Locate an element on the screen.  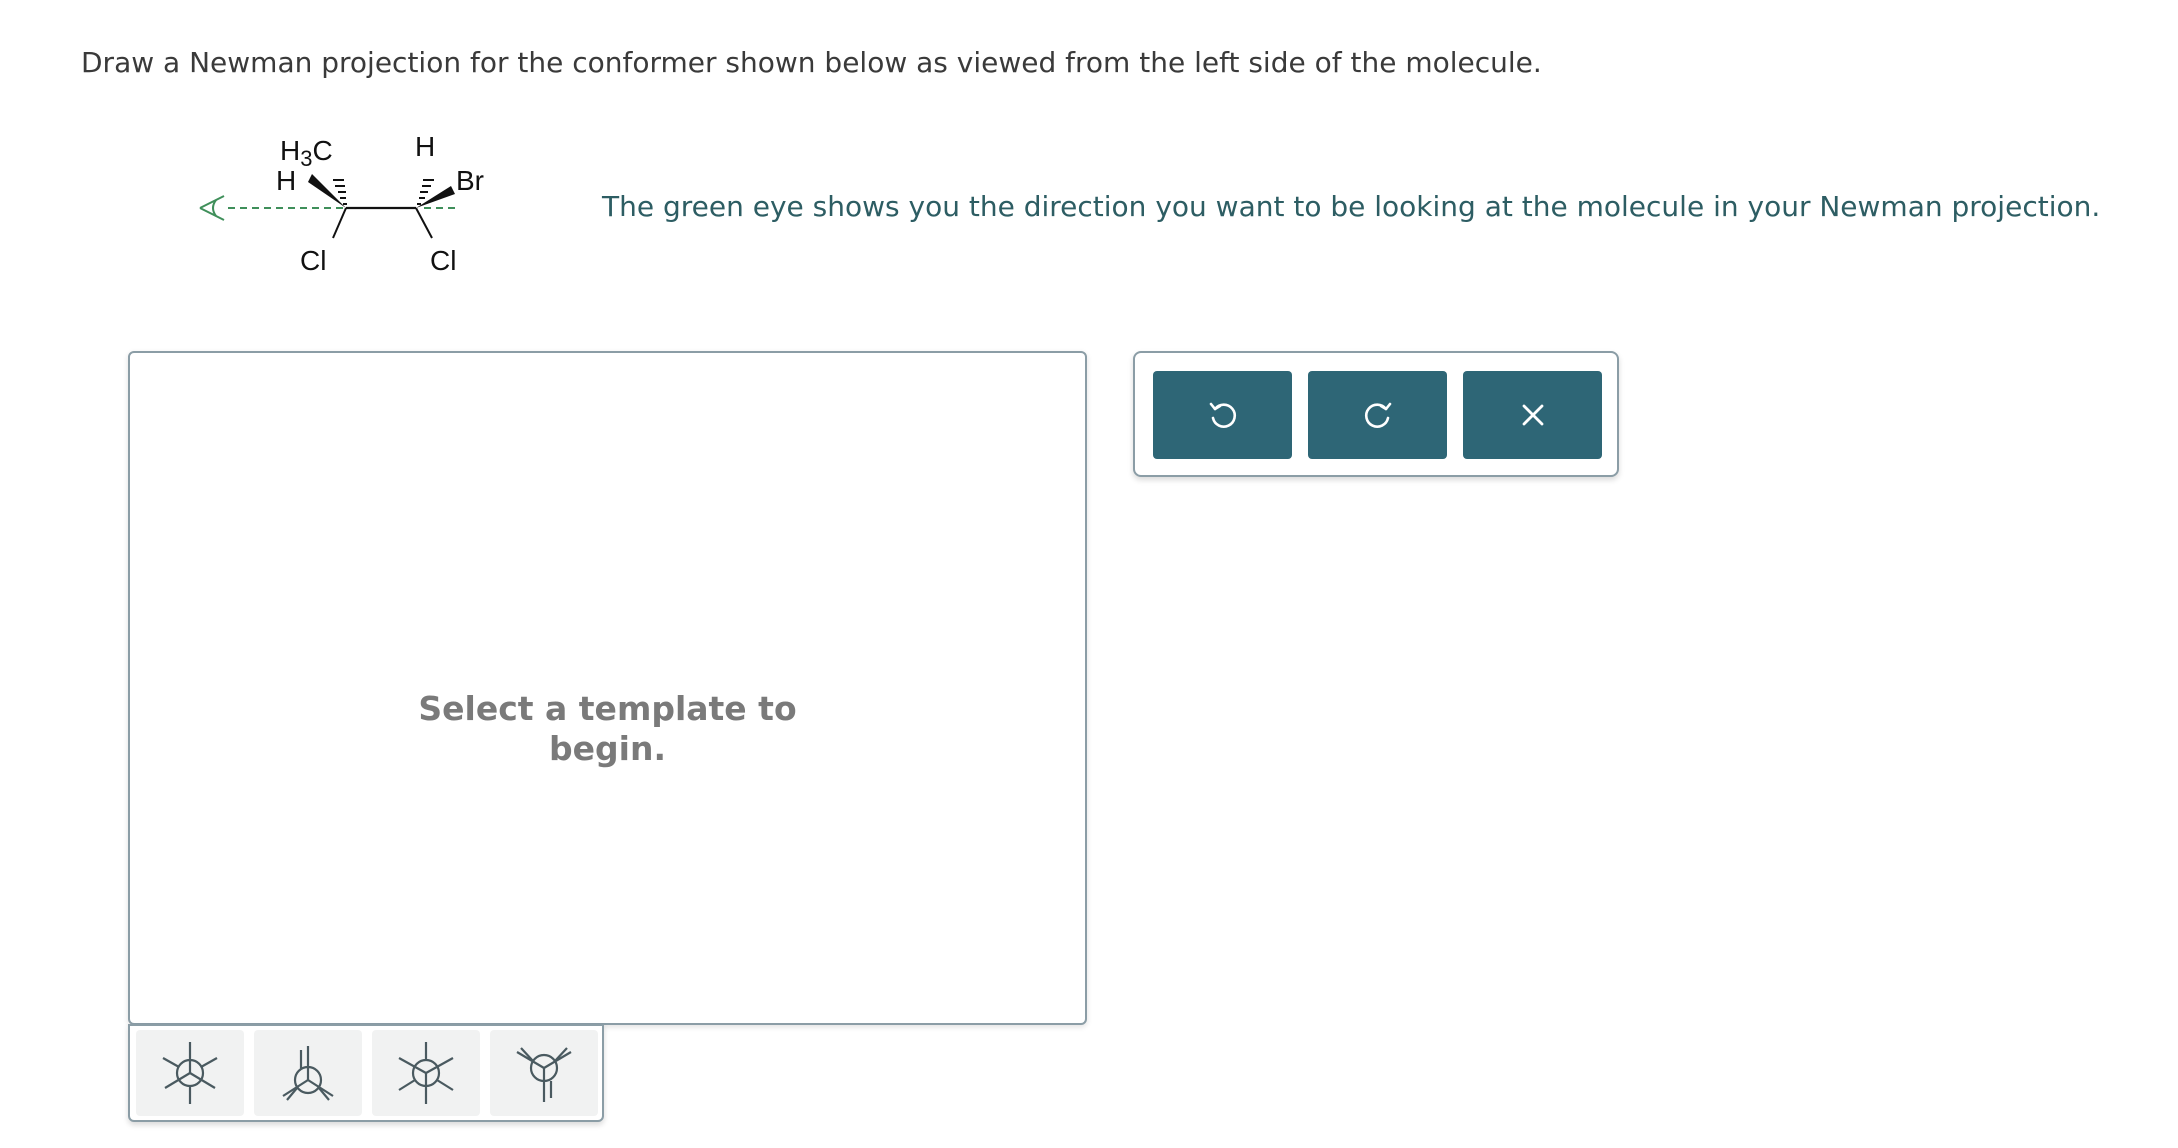
close-icon is located at coordinates (1532, 415).